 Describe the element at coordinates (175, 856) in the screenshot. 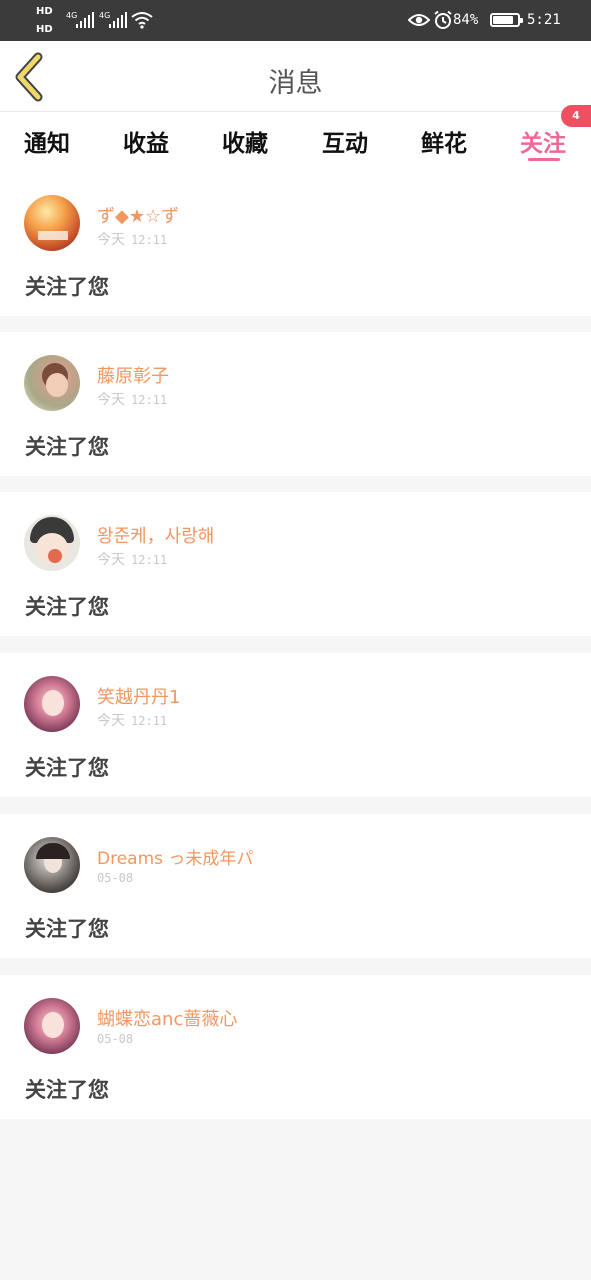

I see `username: Dreams っ未成年パ` at that location.